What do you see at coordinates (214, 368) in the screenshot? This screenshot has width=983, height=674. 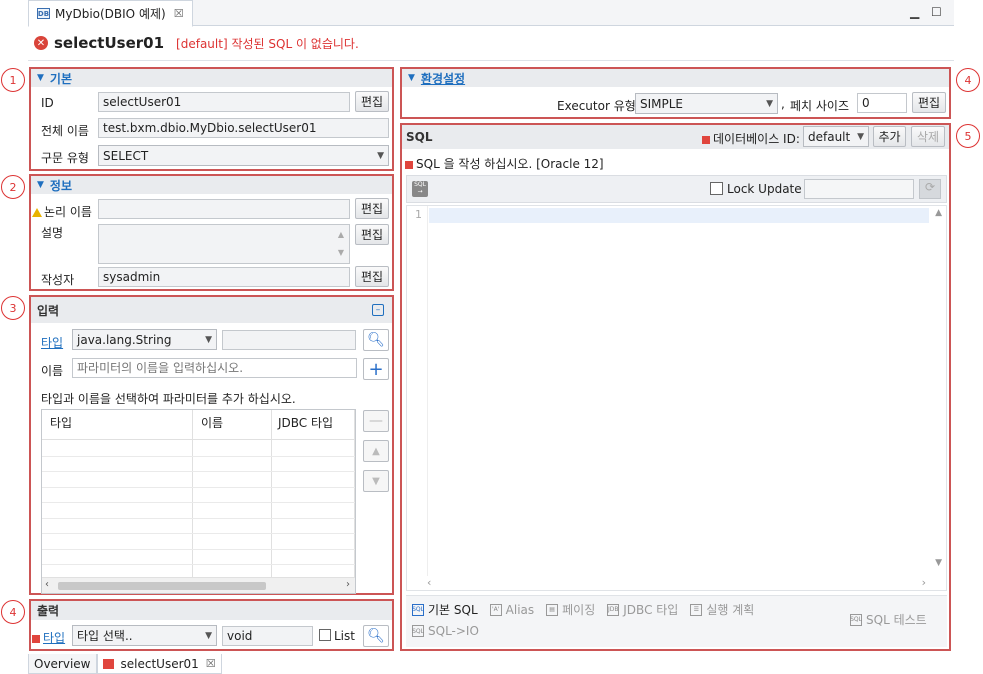 I see `input-name-field` at bounding box center [214, 368].